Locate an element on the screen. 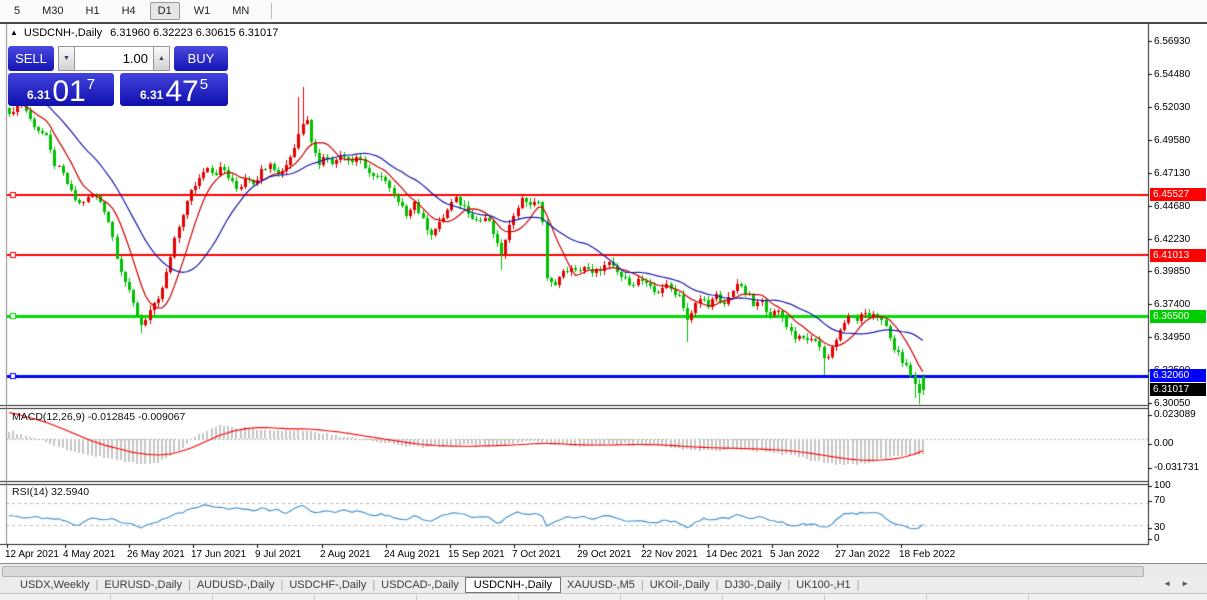 The image size is (1207, 600). chart-ohlc-values: 6.31960 6.32223 6.30615 6.31017 is located at coordinates (194, 33).